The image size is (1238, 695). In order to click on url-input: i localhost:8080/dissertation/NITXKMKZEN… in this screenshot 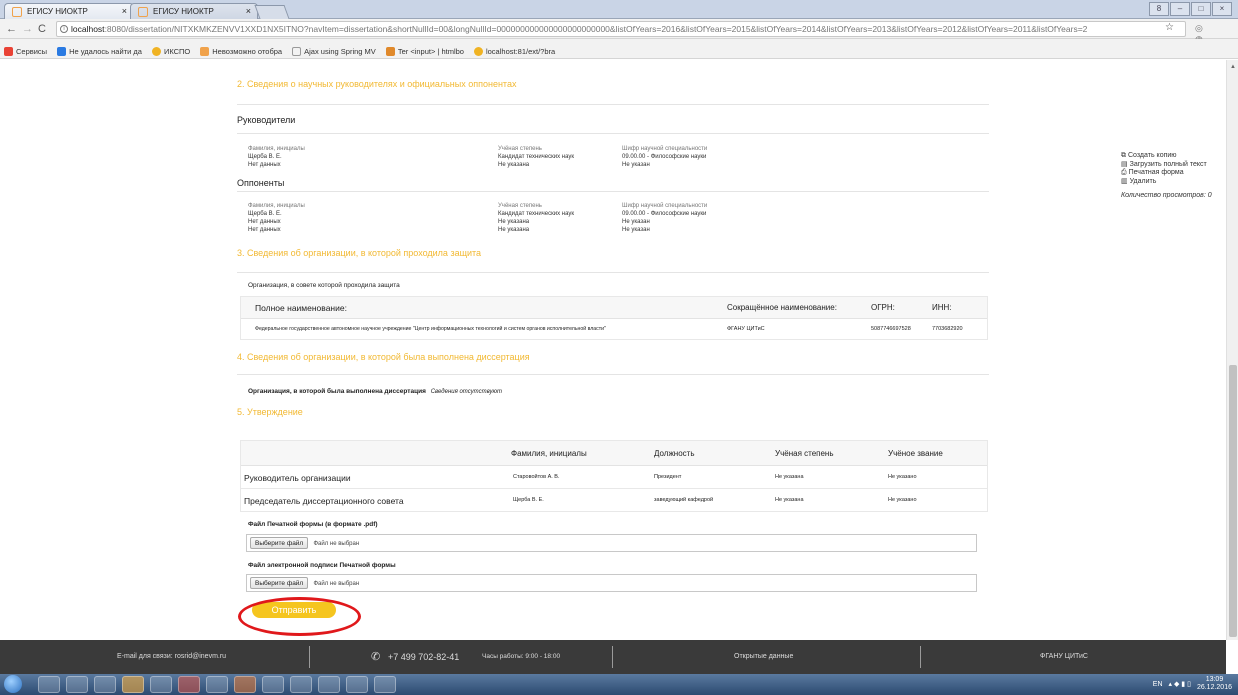, I will do `click(621, 29)`.